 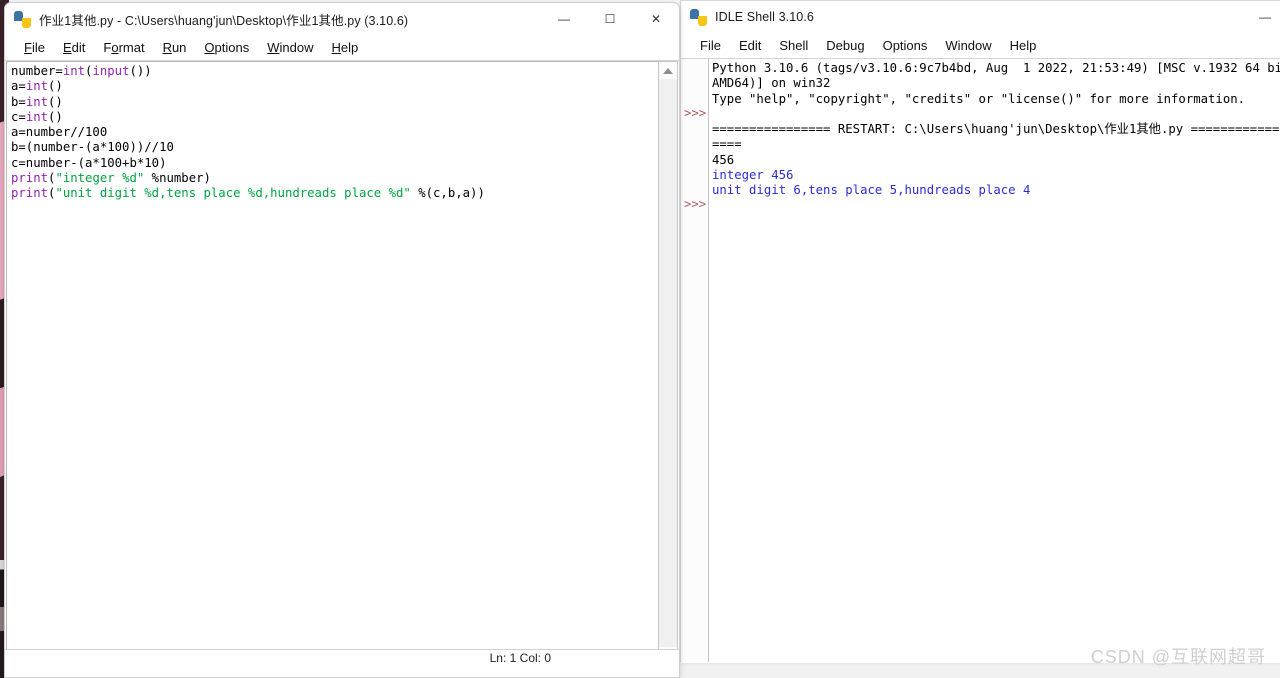 I want to click on shell-menu-window: Window, so click(x=968, y=45).